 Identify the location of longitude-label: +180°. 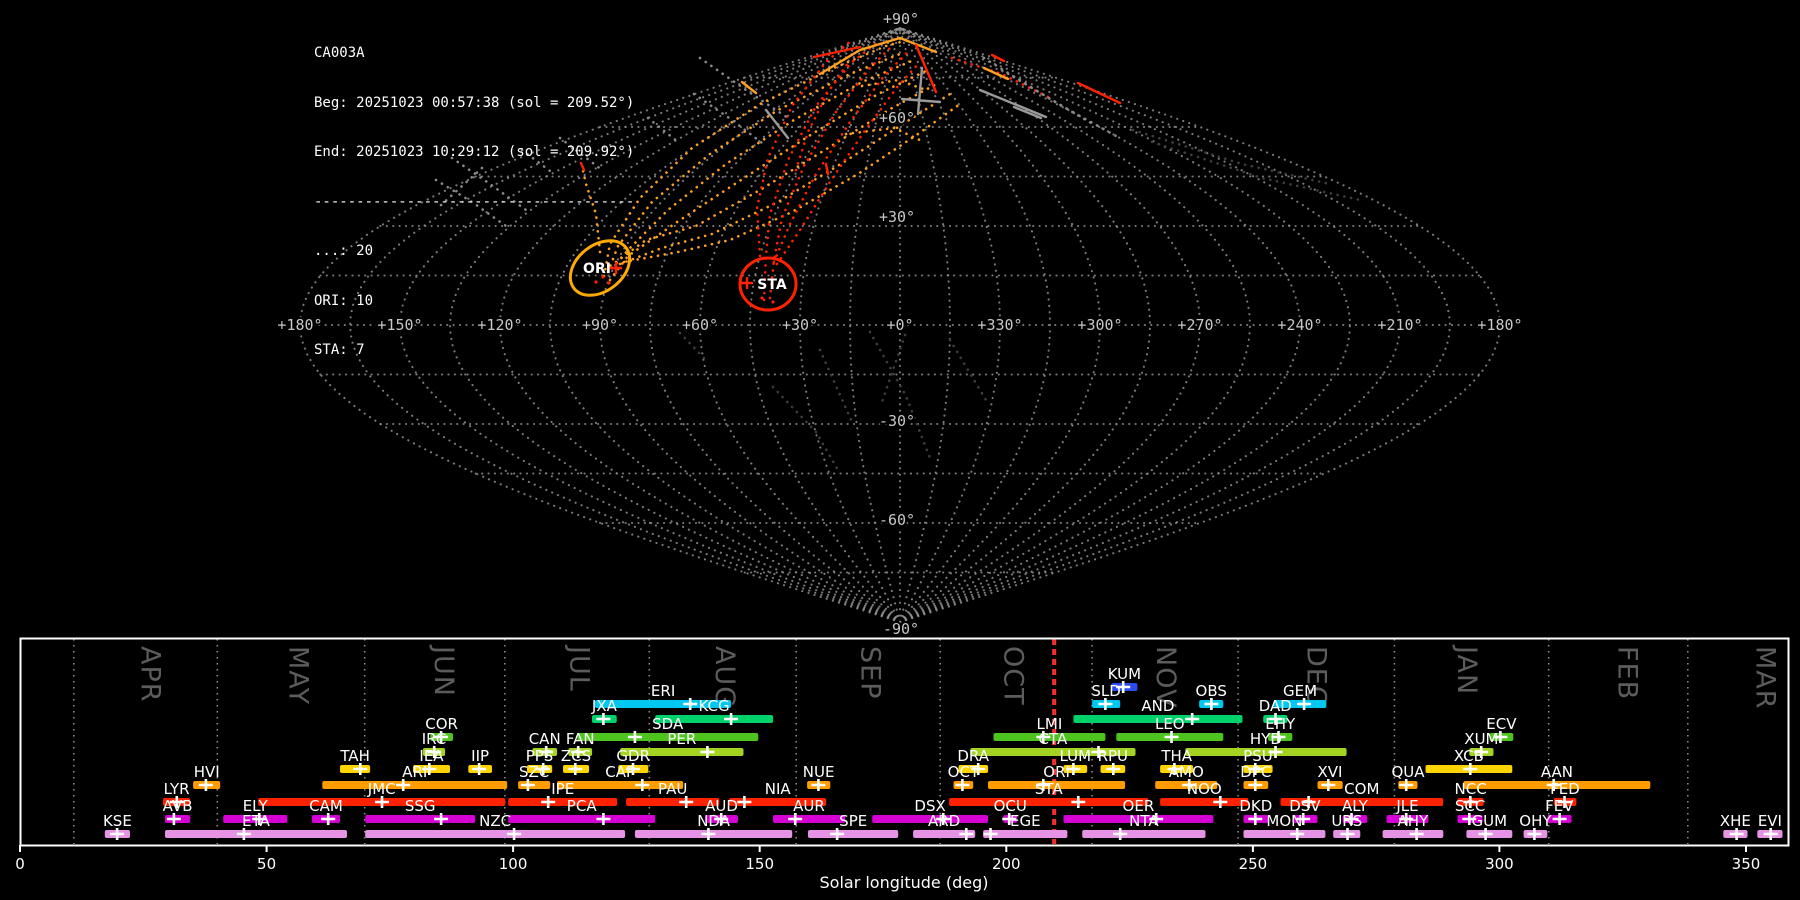
(1499, 325).